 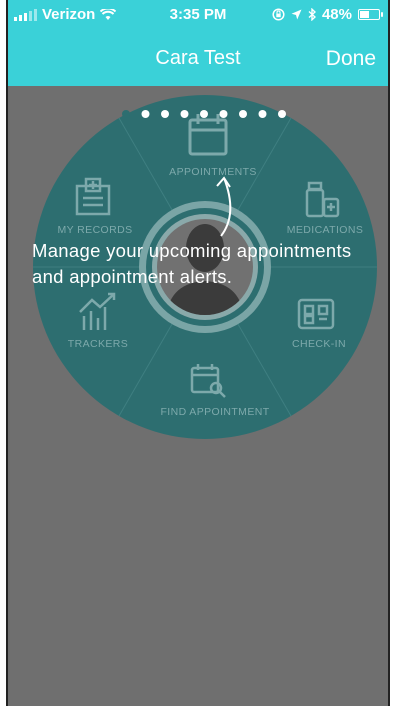 I want to click on page-indicator, so click(x=204, y=114).